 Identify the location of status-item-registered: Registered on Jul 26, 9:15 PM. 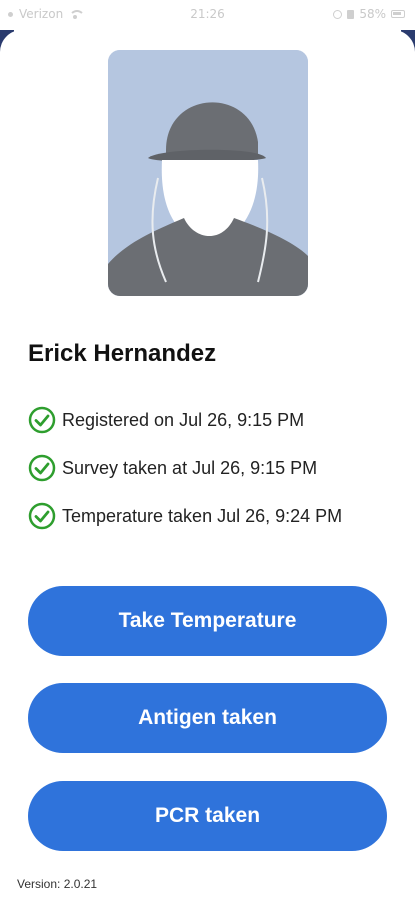
(213, 420).